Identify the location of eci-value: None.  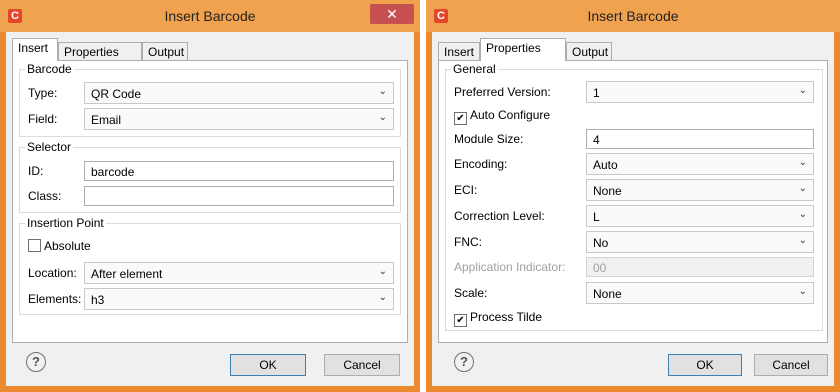
(607, 191).